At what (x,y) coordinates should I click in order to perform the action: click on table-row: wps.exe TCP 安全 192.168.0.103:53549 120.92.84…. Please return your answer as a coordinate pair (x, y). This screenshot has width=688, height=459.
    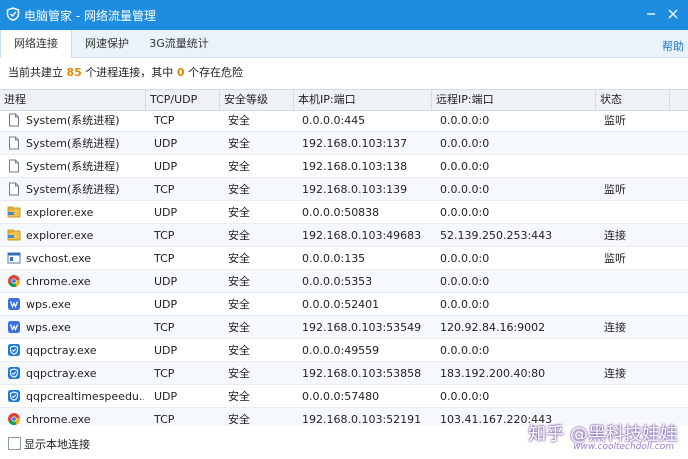
    Looking at the image, I should click on (344, 327).